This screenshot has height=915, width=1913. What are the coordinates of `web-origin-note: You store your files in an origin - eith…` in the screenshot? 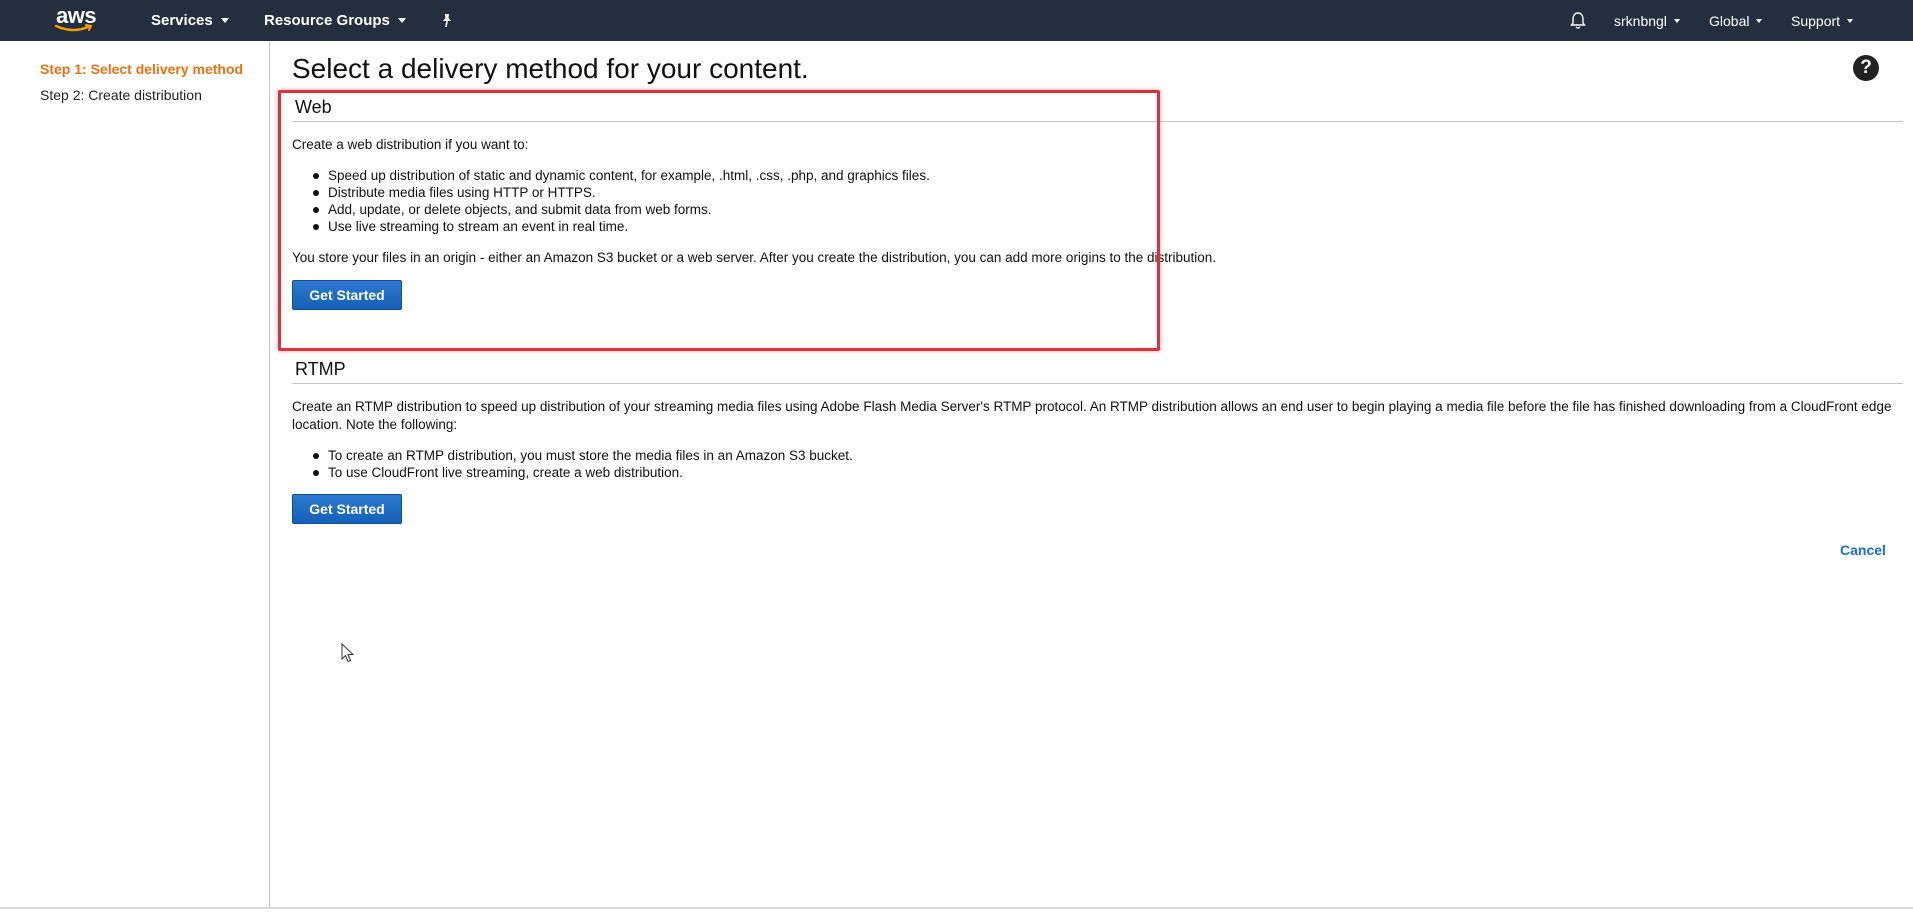 It's located at (754, 257).